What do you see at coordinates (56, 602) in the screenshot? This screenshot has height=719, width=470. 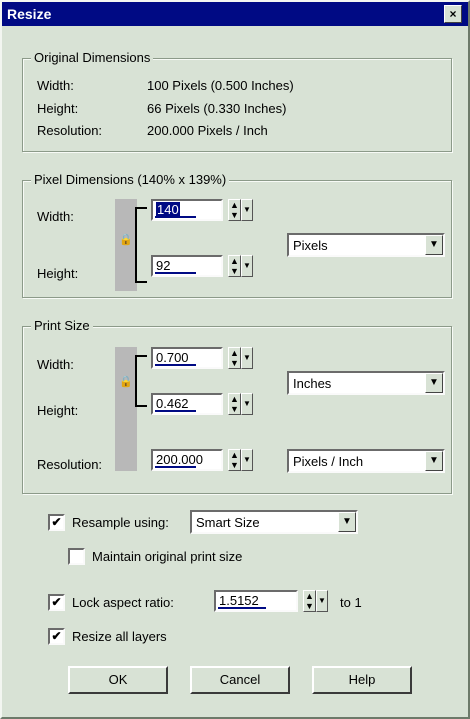 I see `lock-aspect-checkbox: ✔` at bounding box center [56, 602].